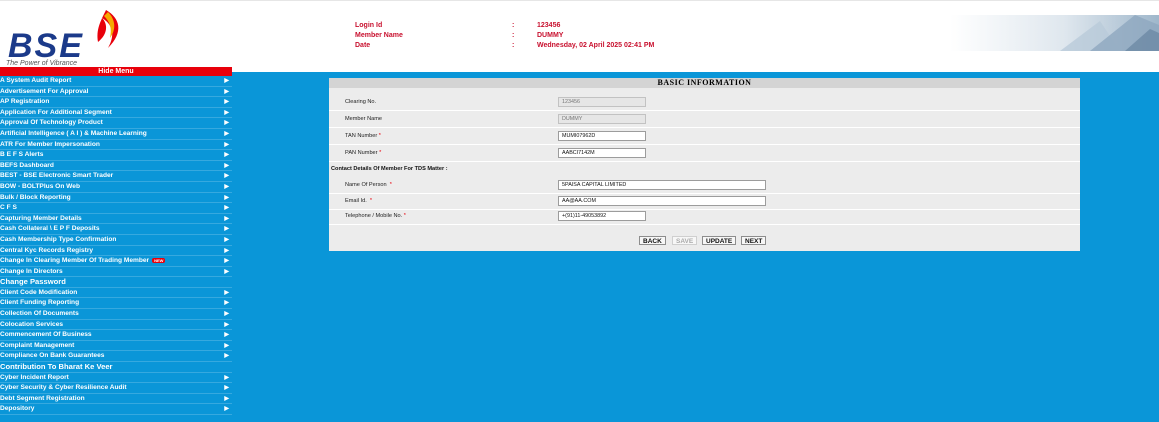 Image resolution: width=1159 pixels, height=422 pixels. I want to click on sidebar-item: C F S ▶, so click(116, 208).